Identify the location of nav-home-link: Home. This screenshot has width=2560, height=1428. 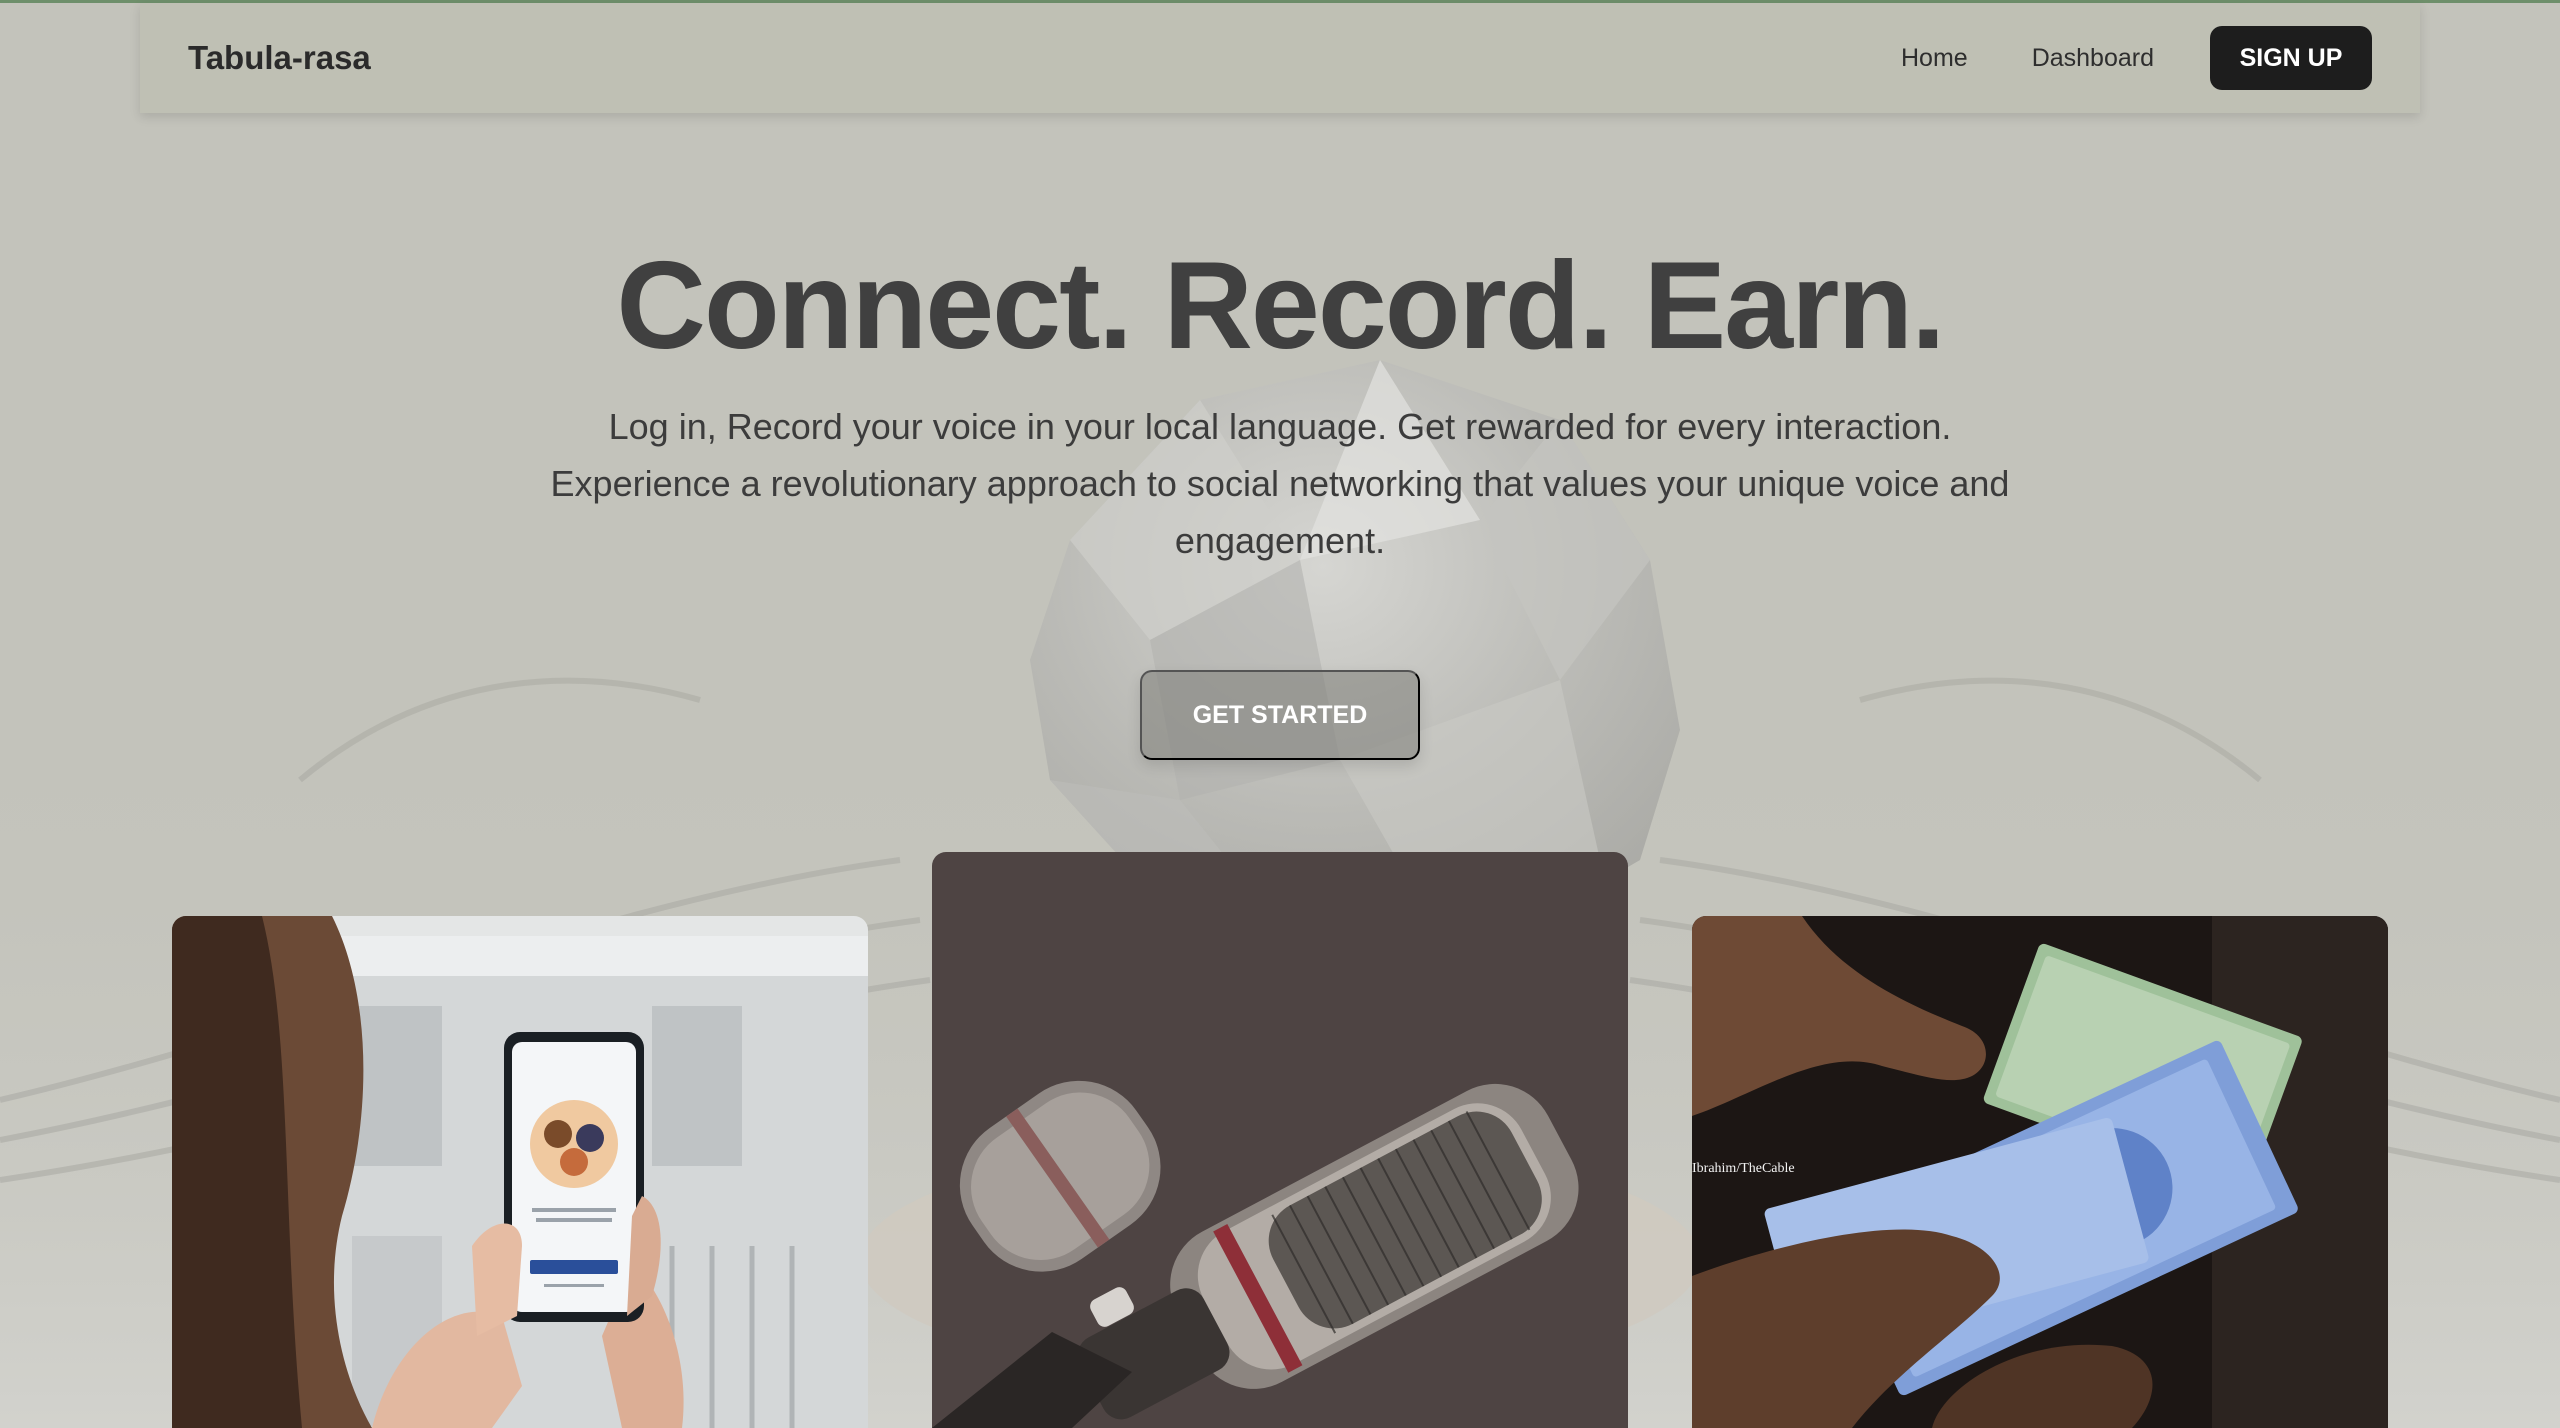
(1934, 58).